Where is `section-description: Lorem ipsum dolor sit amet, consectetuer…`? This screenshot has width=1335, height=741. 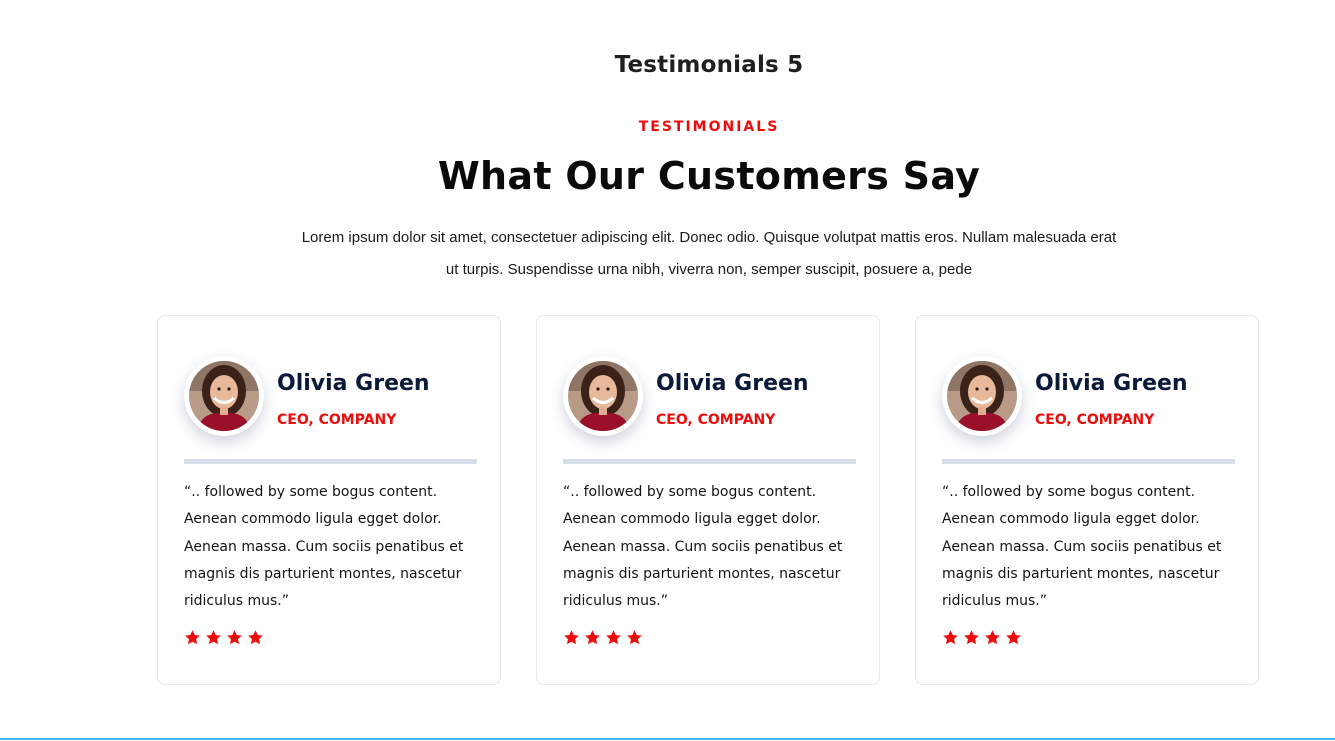
section-description: Lorem ipsum dolor sit amet, consectetuer… is located at coordinates (709, 253).